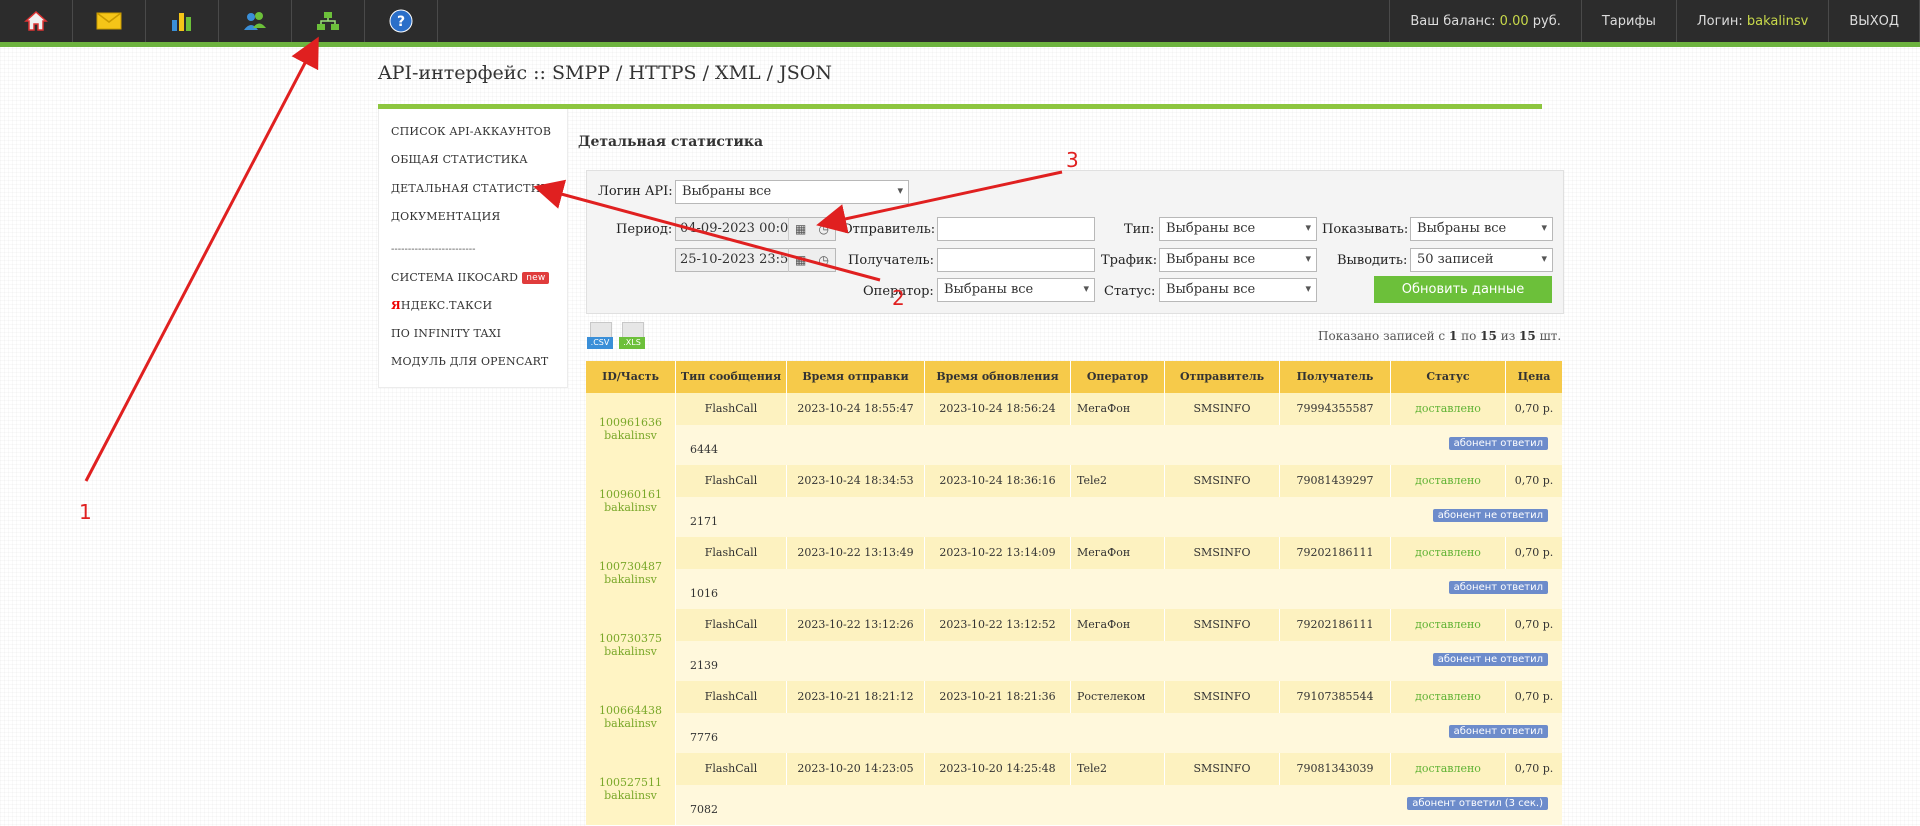 The image size is (1920, 826). Describe the element at coordinates (328, 21) in the screenshot. I see `api-network-icon` at that location.